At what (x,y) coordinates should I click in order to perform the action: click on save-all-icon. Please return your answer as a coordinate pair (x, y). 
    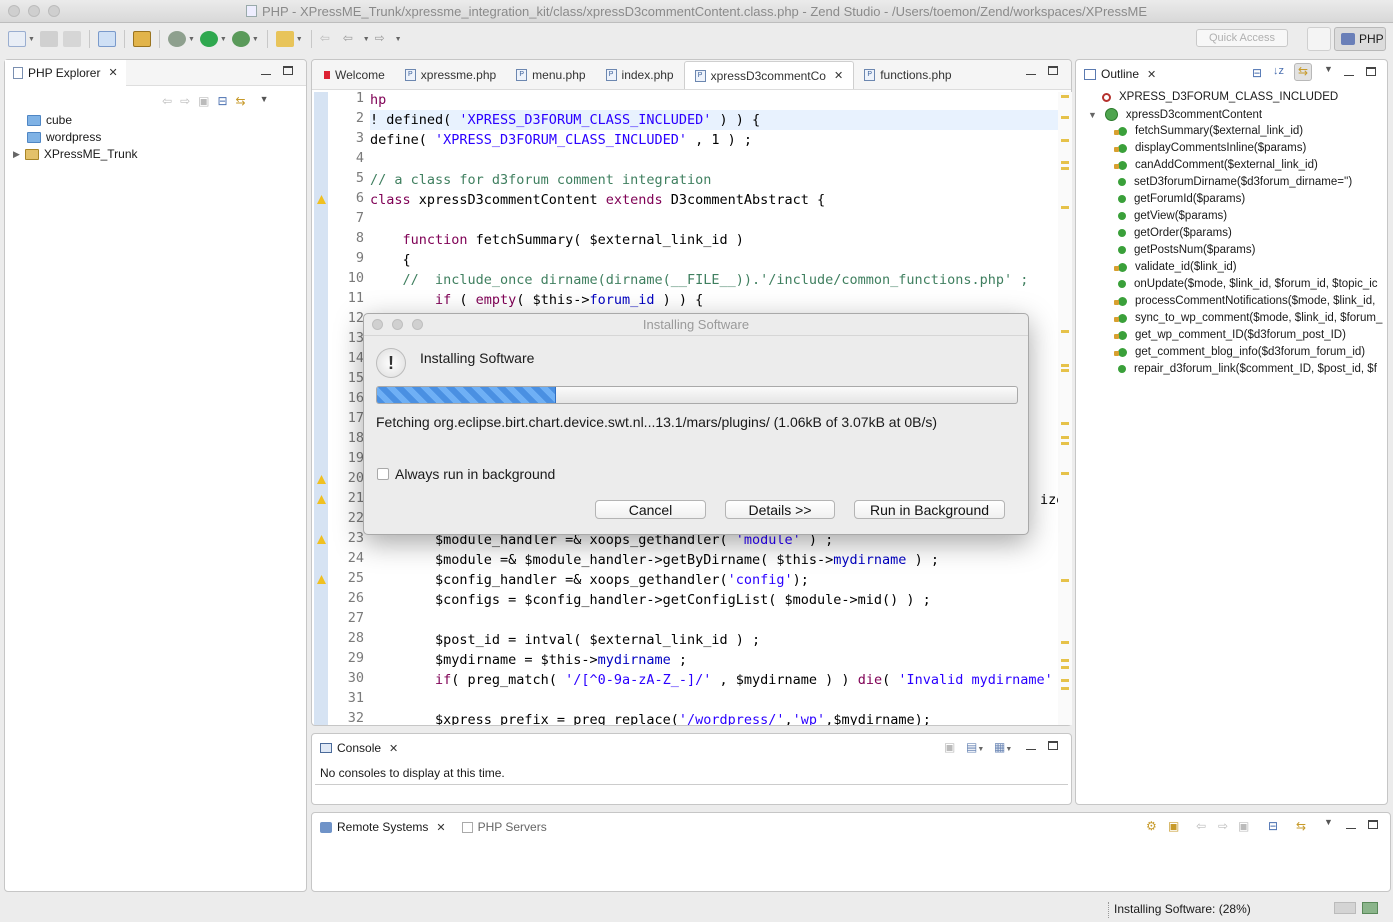
    Looking at the image, I should click on (71, 39).